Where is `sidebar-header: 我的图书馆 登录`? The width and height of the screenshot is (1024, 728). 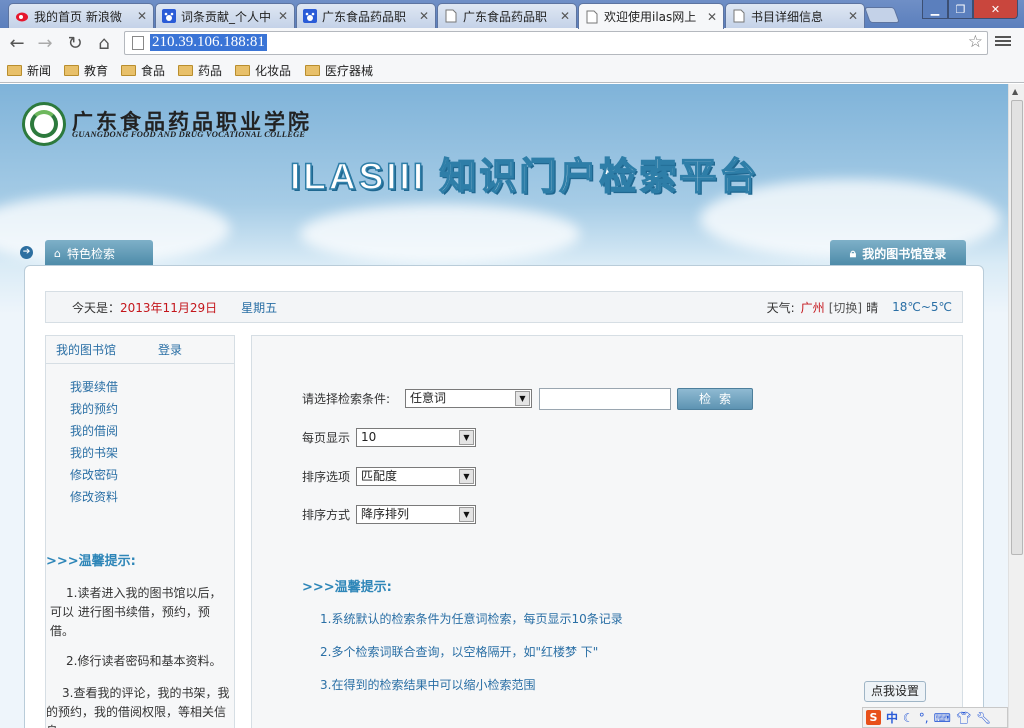 sidebar-header: 我的图书馆 登录 is located at coordinates (140, 350).